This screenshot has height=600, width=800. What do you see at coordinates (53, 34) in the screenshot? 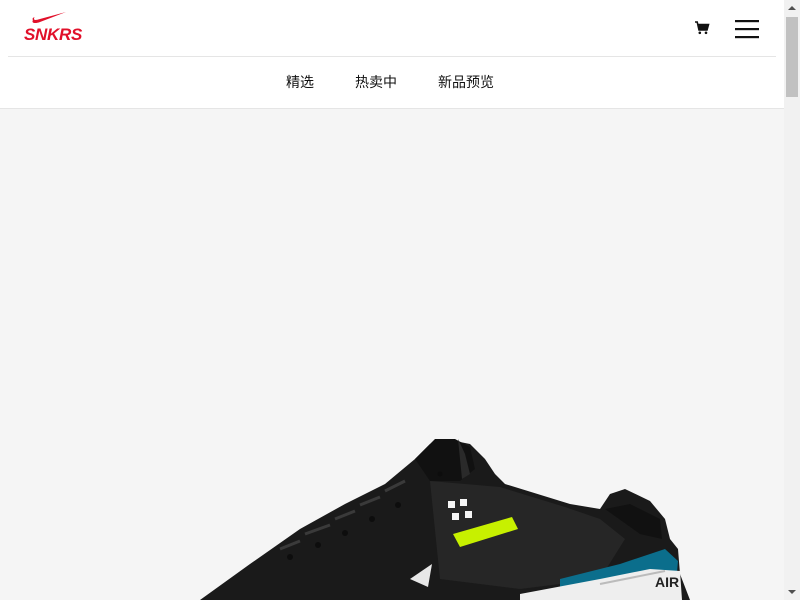
I see `logo-text: SNKRS` at bounding box center [53, 34].